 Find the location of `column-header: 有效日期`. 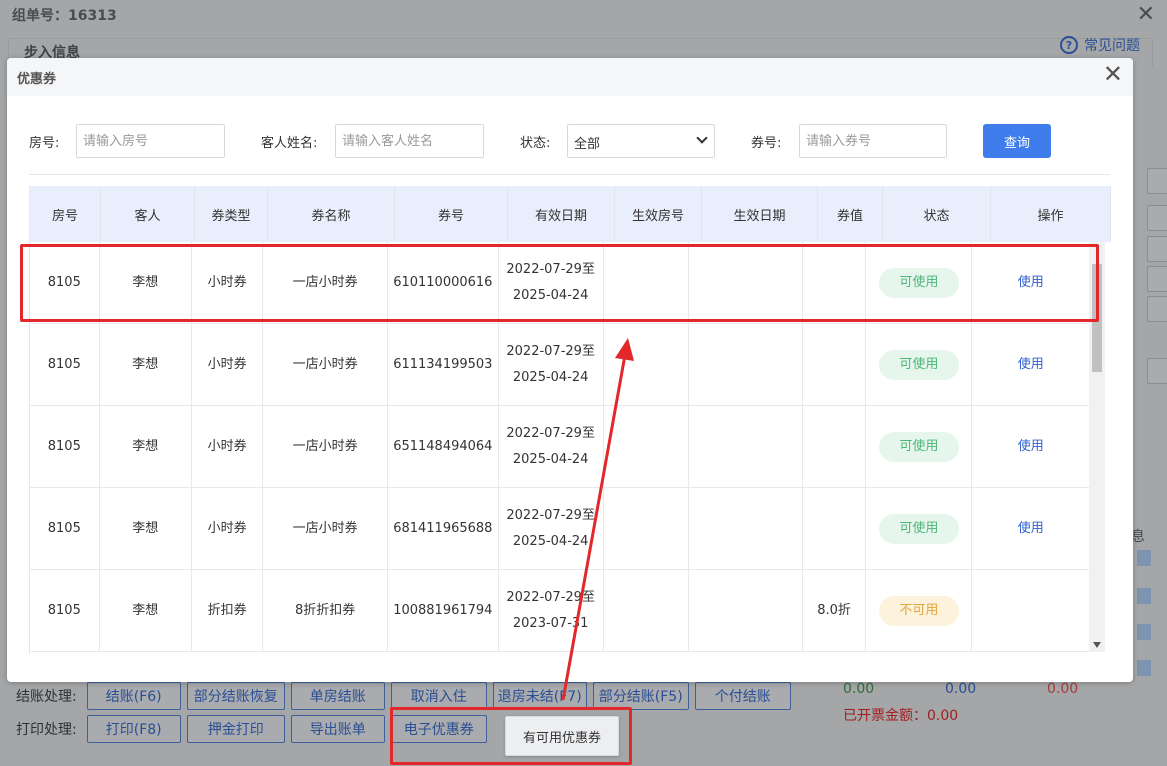

column-header: 有效日期 is located at coordinates (561, 214).